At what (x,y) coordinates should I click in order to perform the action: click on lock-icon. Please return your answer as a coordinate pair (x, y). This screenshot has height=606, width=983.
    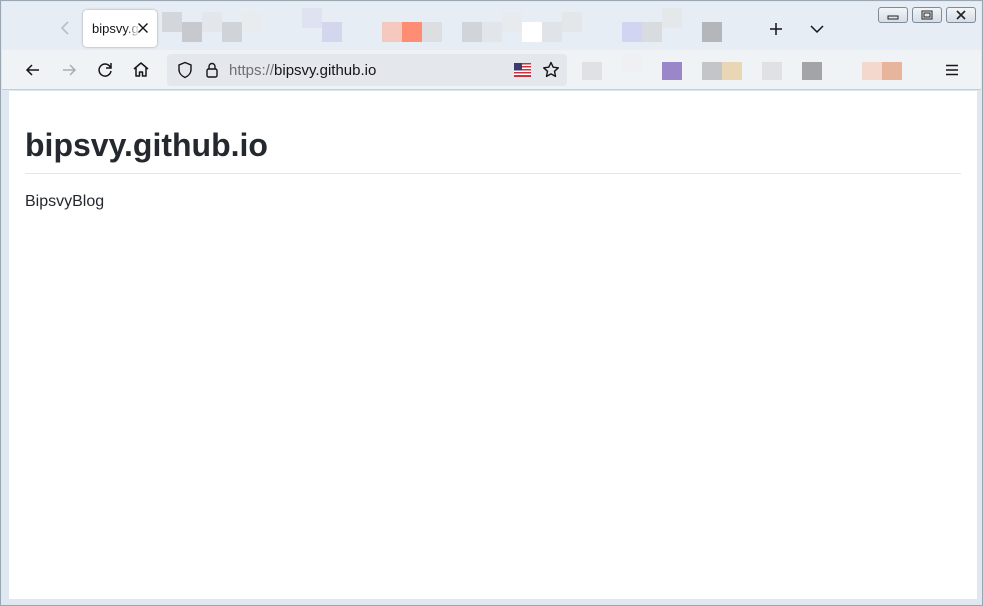
    Looking at the image, I should click on (212, 70).